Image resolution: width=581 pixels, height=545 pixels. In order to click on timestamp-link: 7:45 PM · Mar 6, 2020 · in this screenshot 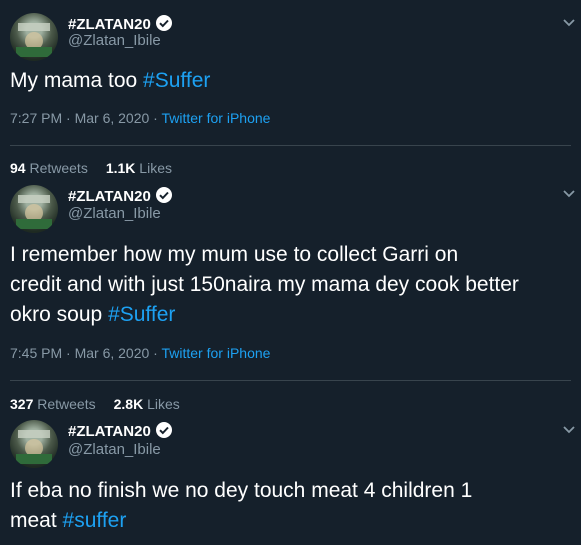, I will do `click(85, 353)`.